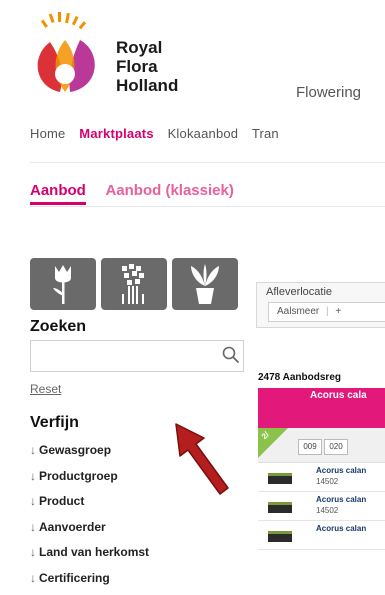  What do you see at coordinates (72, 527) in the screenshot?
I see `filter-label: Aanvoerder` at bounding box center [72, 527].